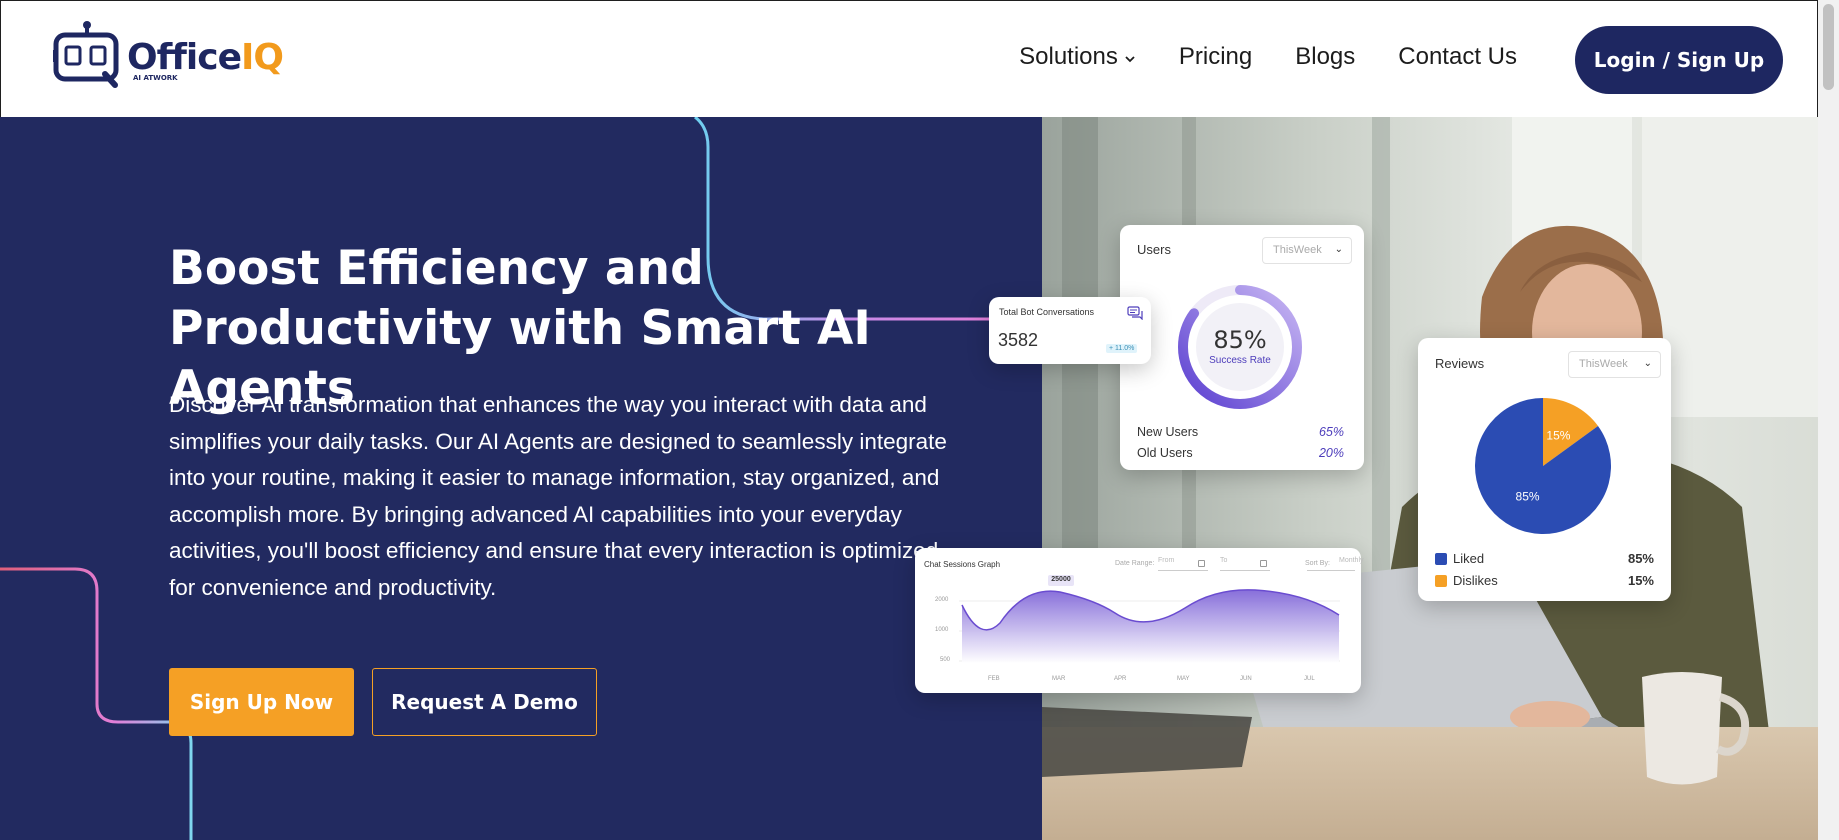 Image resolution: width=1839 pixels, height=840 pixels. I want to click on nav-contact-us: Contact Us, so click(1457, 57).